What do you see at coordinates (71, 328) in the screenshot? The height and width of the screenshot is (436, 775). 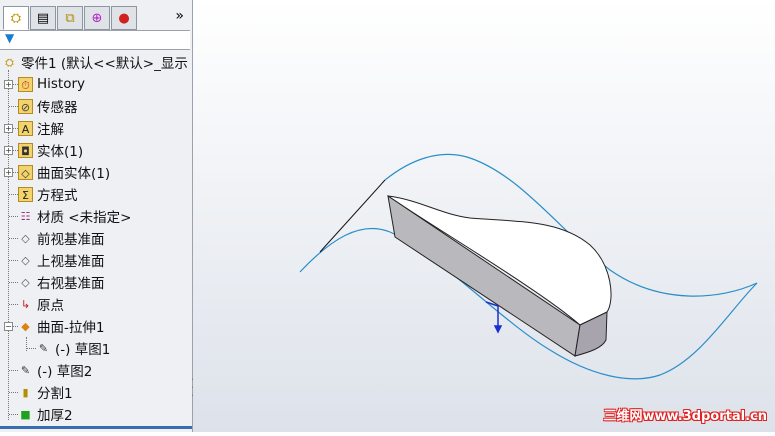 I see `tree-item-label: 曲面-拉伸1` at bounding box center [71, 328].